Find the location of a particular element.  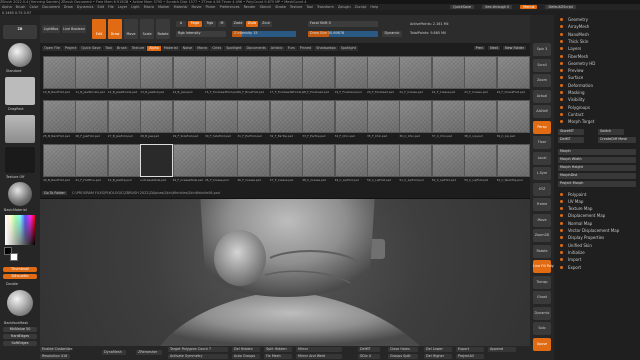

alpha-tile: 13_B_JawRoll.psd is located at coordinates (157, 75).